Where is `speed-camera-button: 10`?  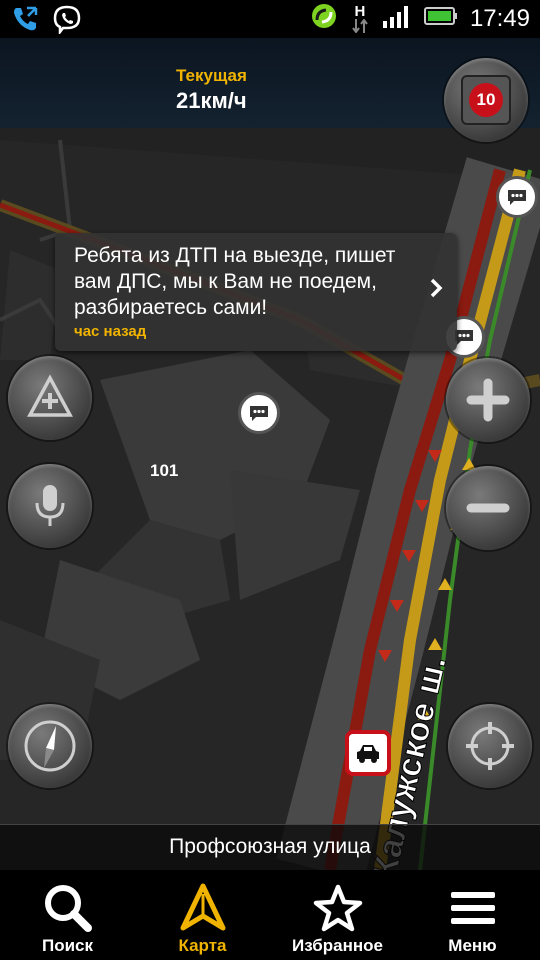 speed-camera-button: 10 is located at coordinates (486, 100).